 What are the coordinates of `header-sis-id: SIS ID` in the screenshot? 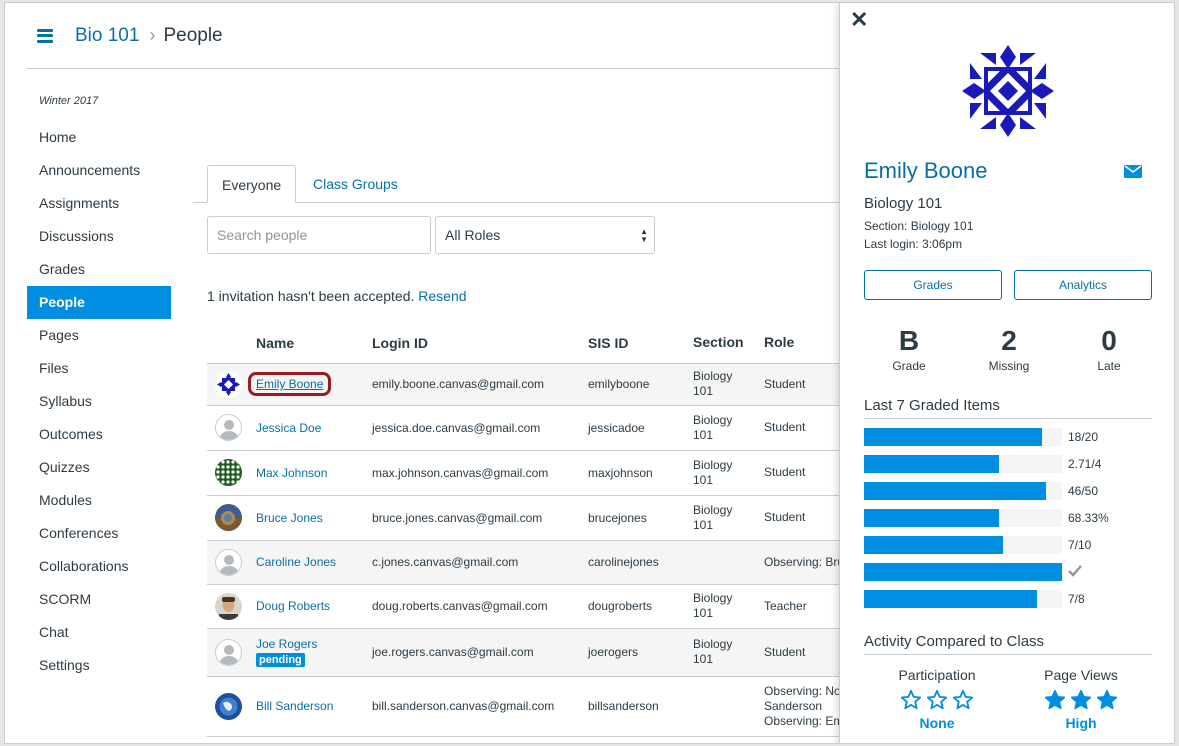 It's located at (640, 343).